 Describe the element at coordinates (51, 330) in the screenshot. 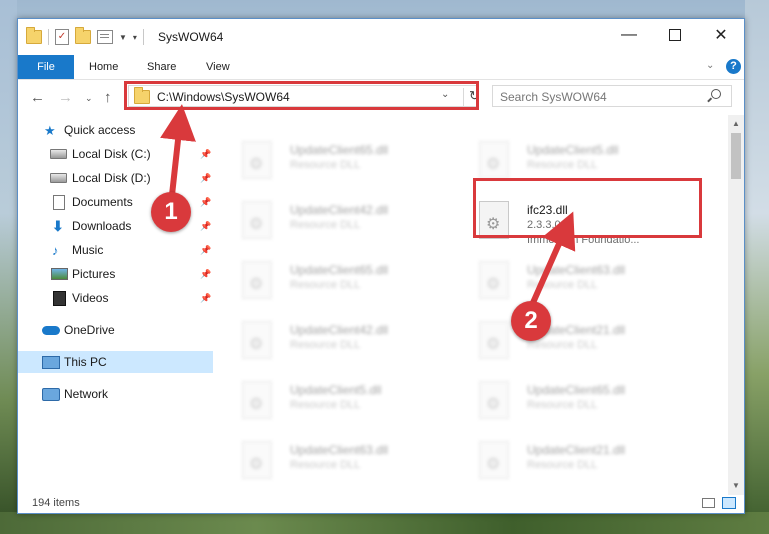

I see `onedrive-icon` at that location.